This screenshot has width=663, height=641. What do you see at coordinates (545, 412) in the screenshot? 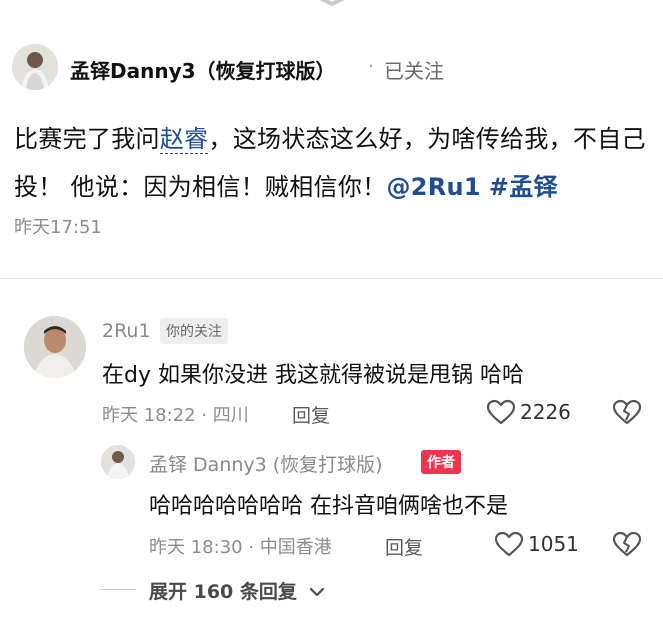
I see `like-count: 2226` at bounding box center [545, 412].